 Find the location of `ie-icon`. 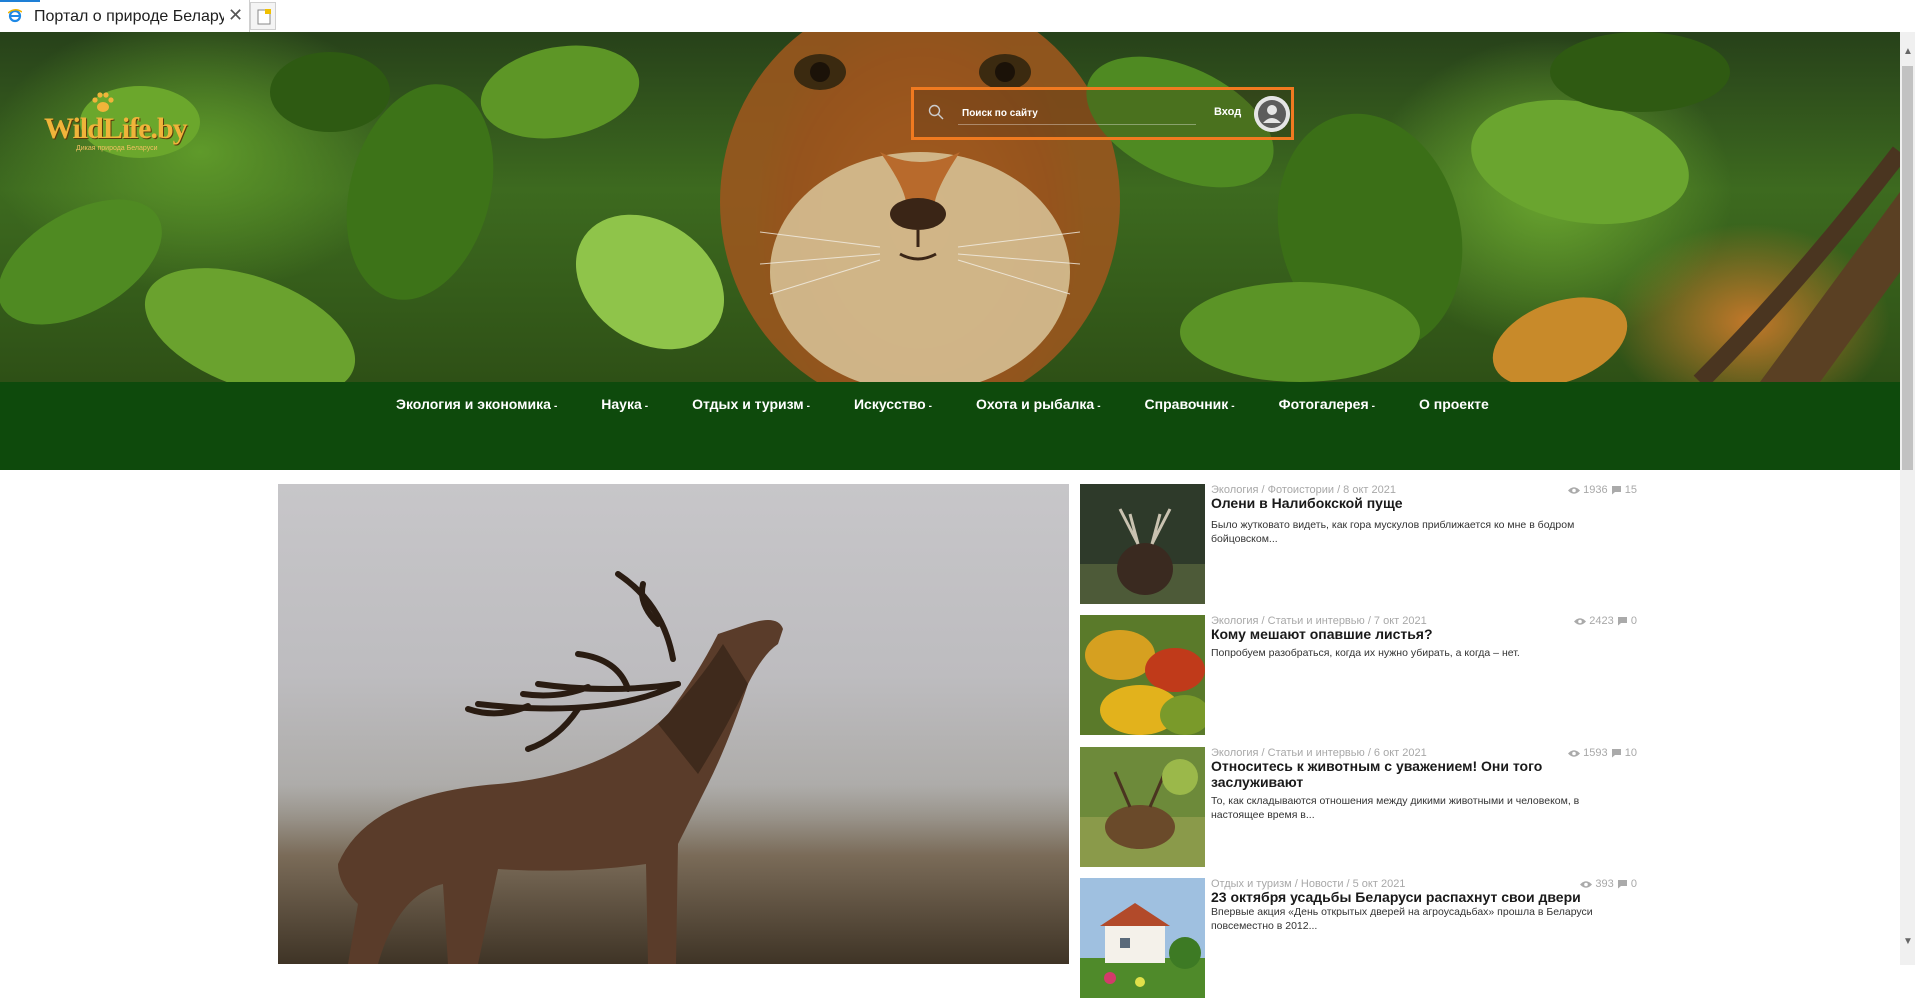

ie-icon is located at coordinates (15, 16).